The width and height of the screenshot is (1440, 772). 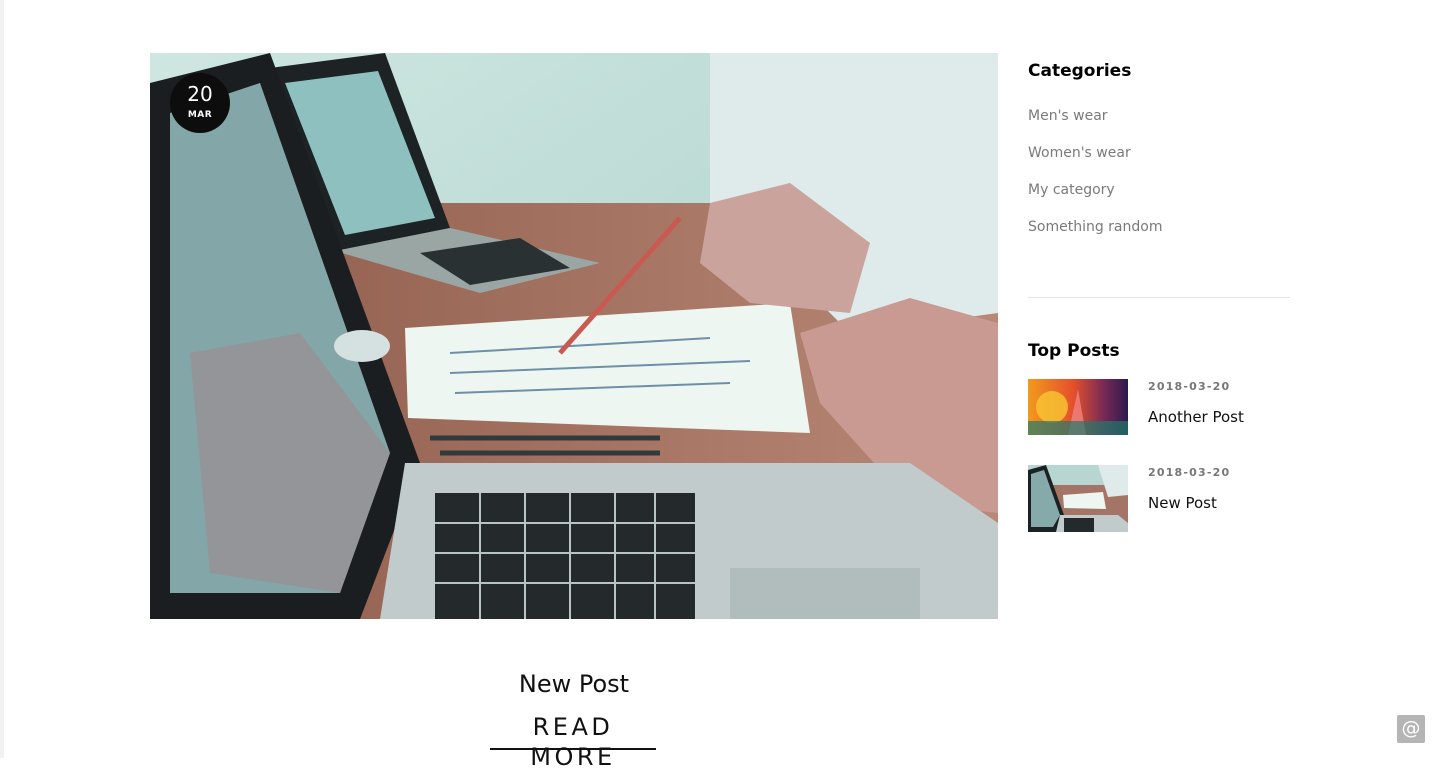 I want to click on top-post-item: 2018-03-20 New Post, so click(x=1159, y=499).